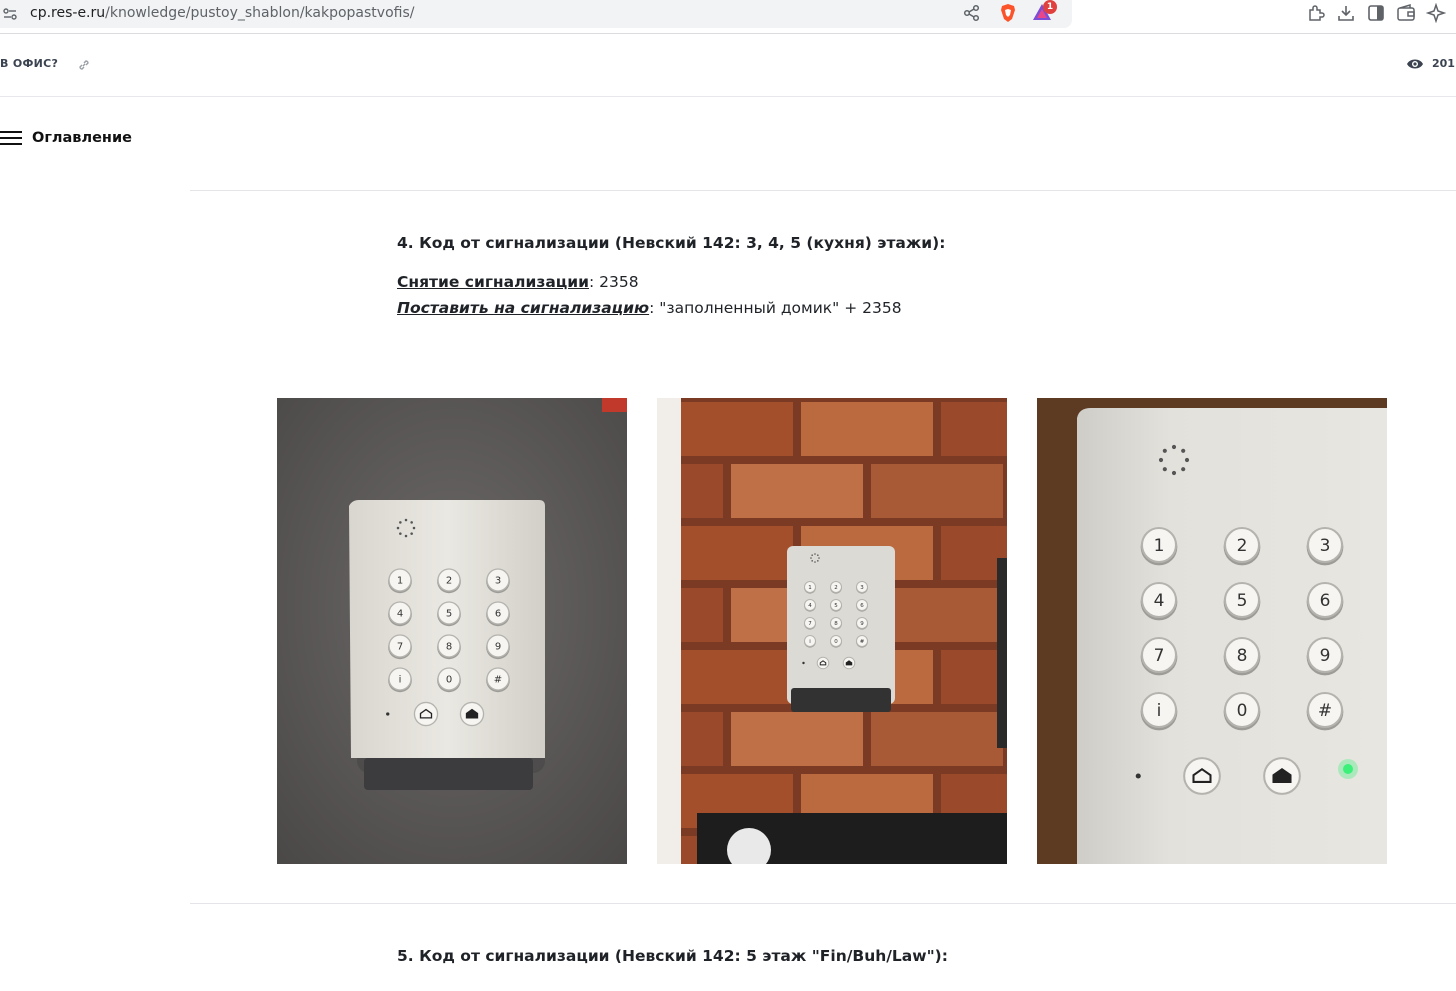 This screenshot has height=991, width=1456. I want to click on rewards-badge: 1, so click(1050, 7).